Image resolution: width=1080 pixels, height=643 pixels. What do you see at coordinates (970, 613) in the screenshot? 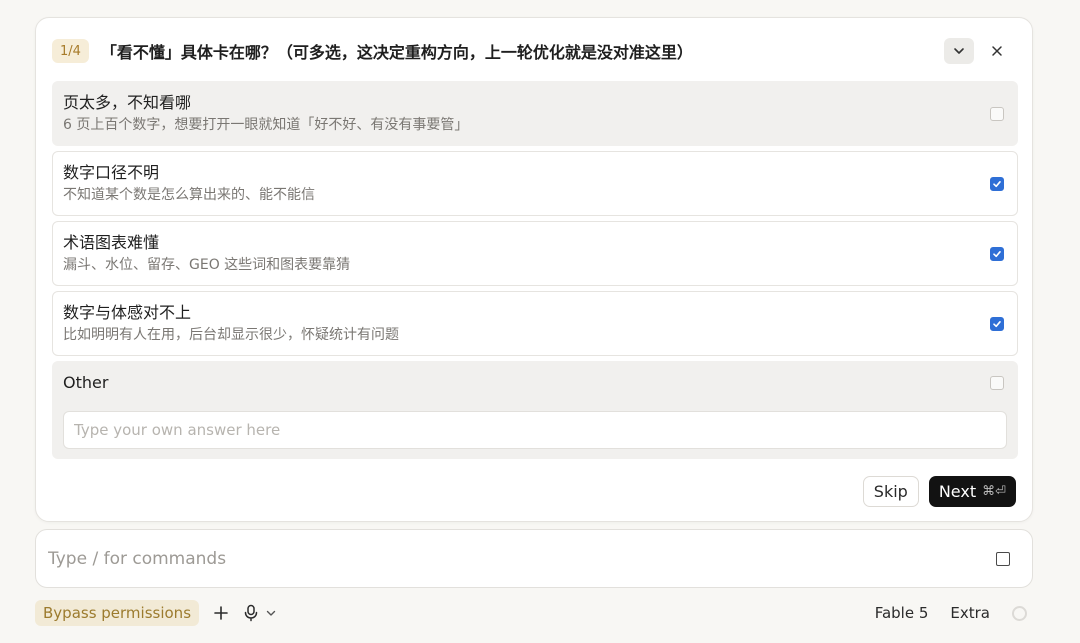
I see `extra-selector: Extra` at bounding box center [970, 613].